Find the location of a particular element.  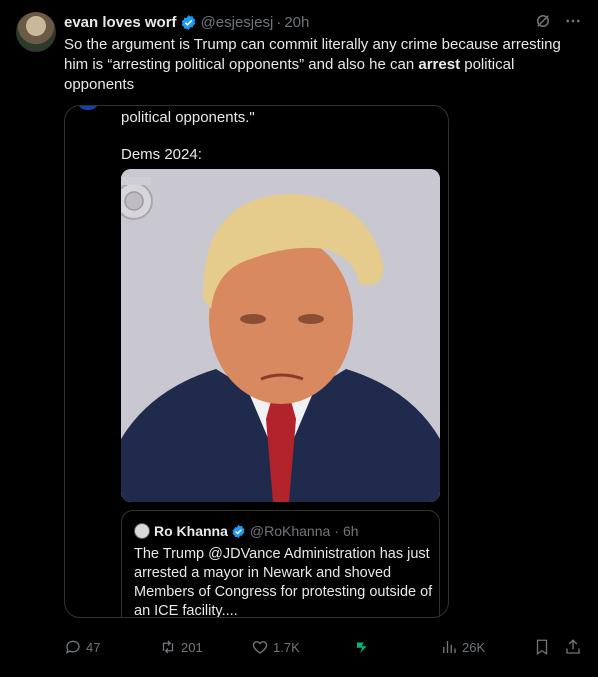

reply-icon is located at coordinates (72, 647).